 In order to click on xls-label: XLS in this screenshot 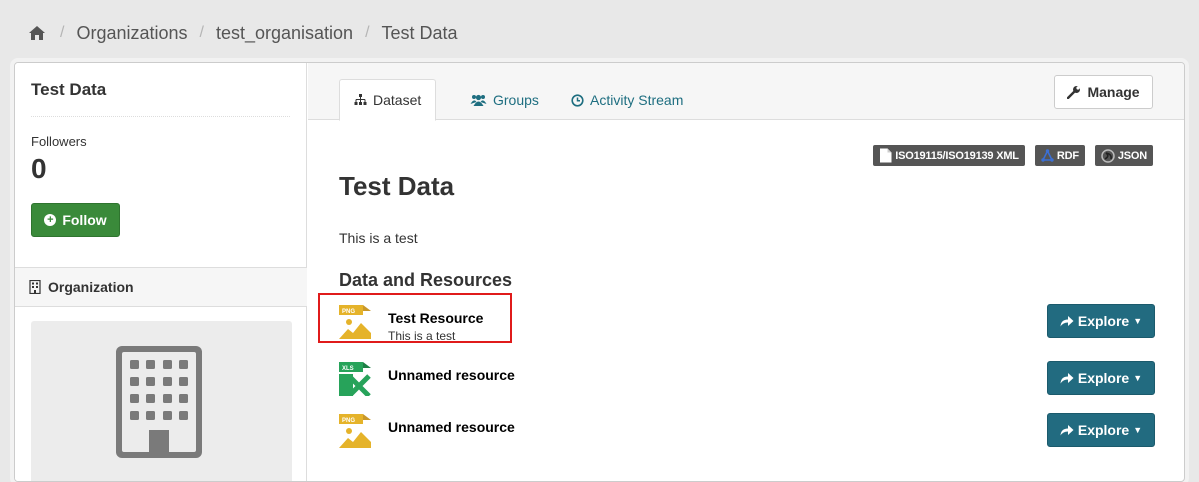, I will do `click(348, 369)`.